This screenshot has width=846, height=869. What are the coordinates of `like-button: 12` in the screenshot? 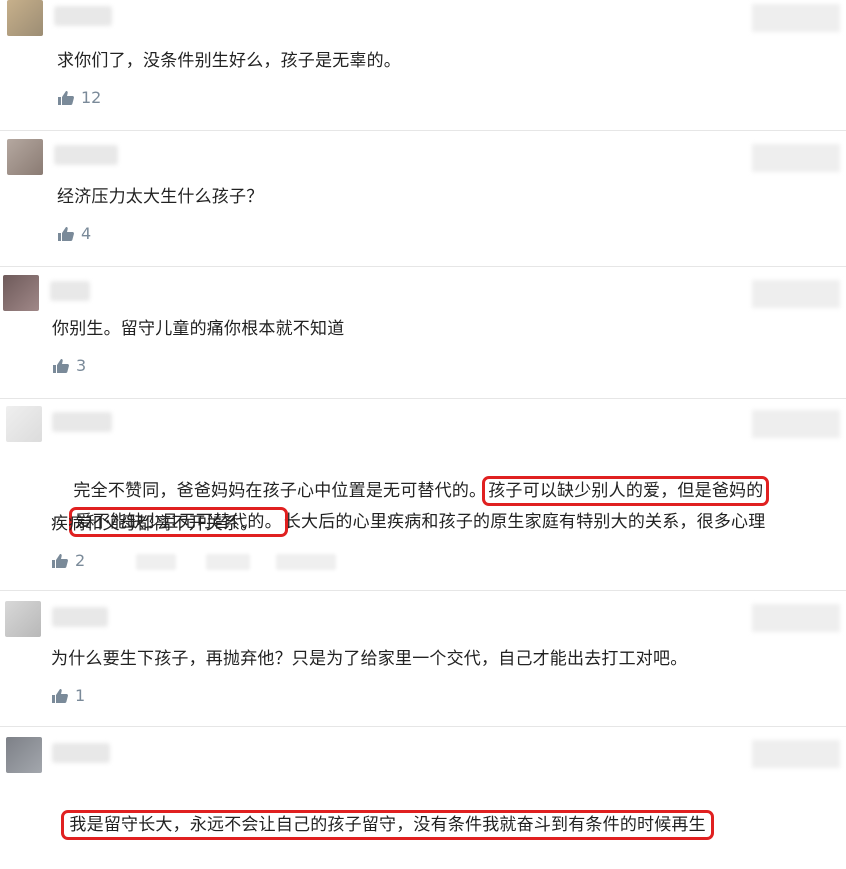 It's located at (79, 97).